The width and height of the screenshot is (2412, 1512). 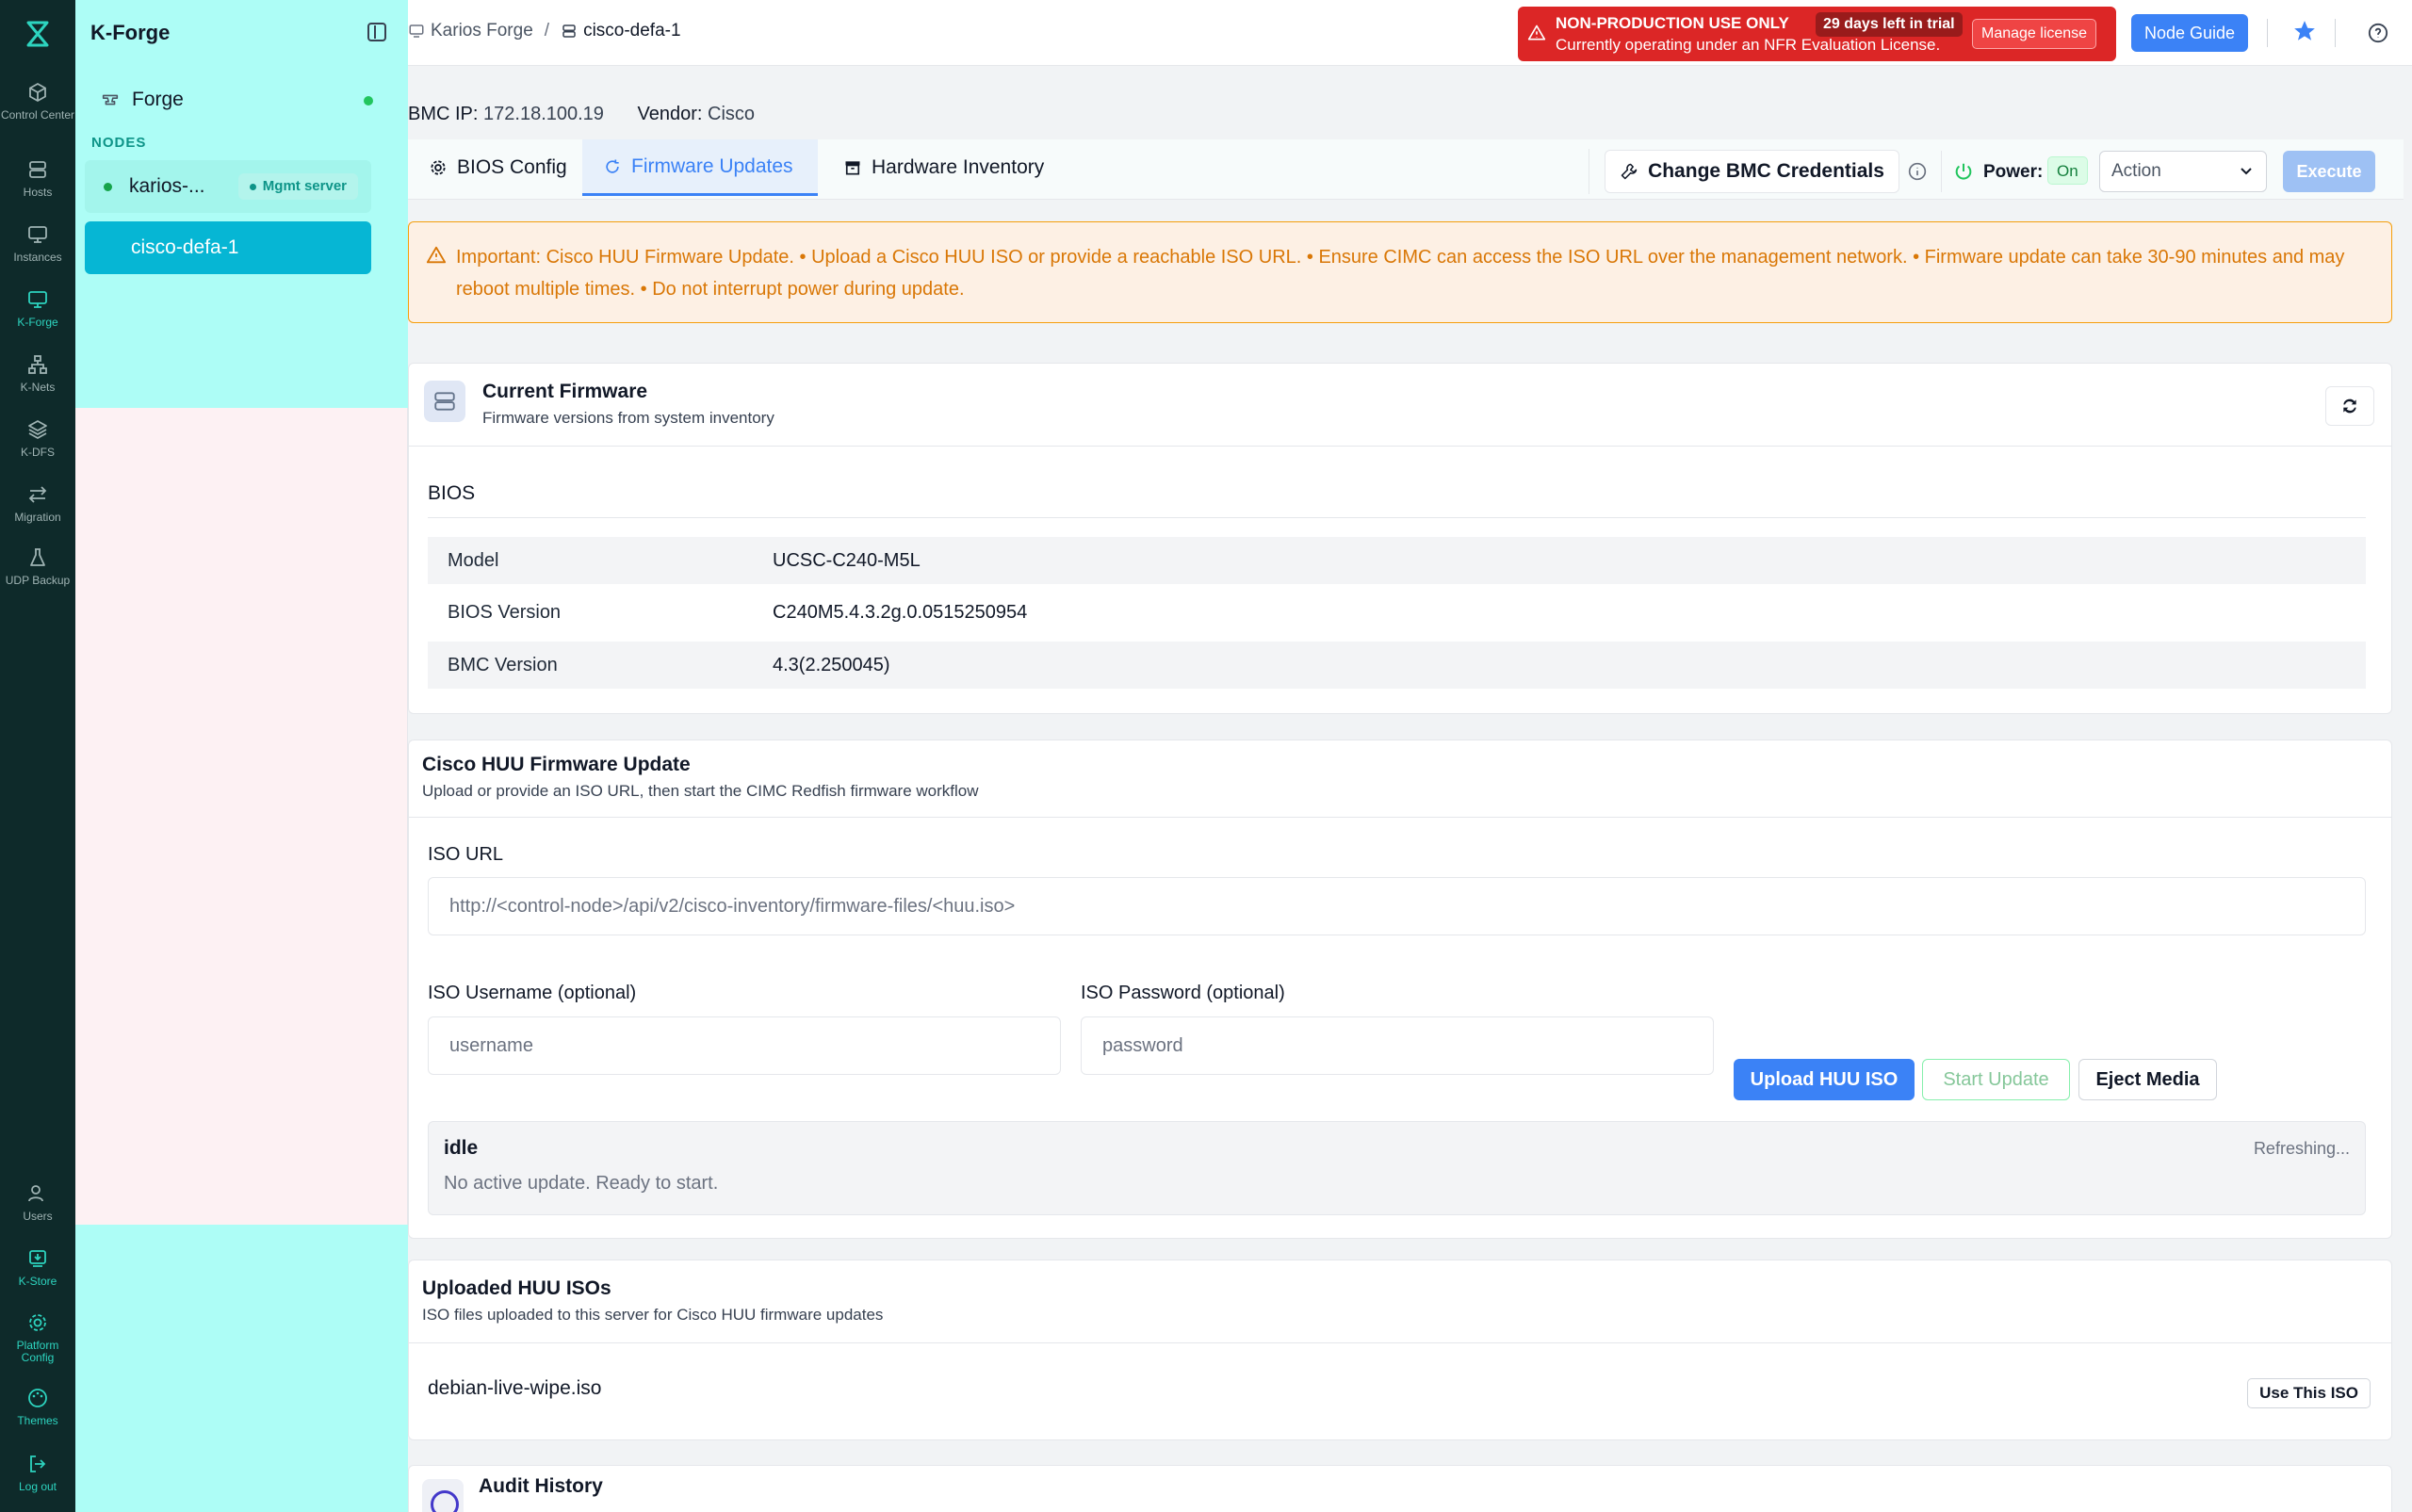 I want to click on rail-item-k-nets: K-Nets, so click(x=37, y=373).